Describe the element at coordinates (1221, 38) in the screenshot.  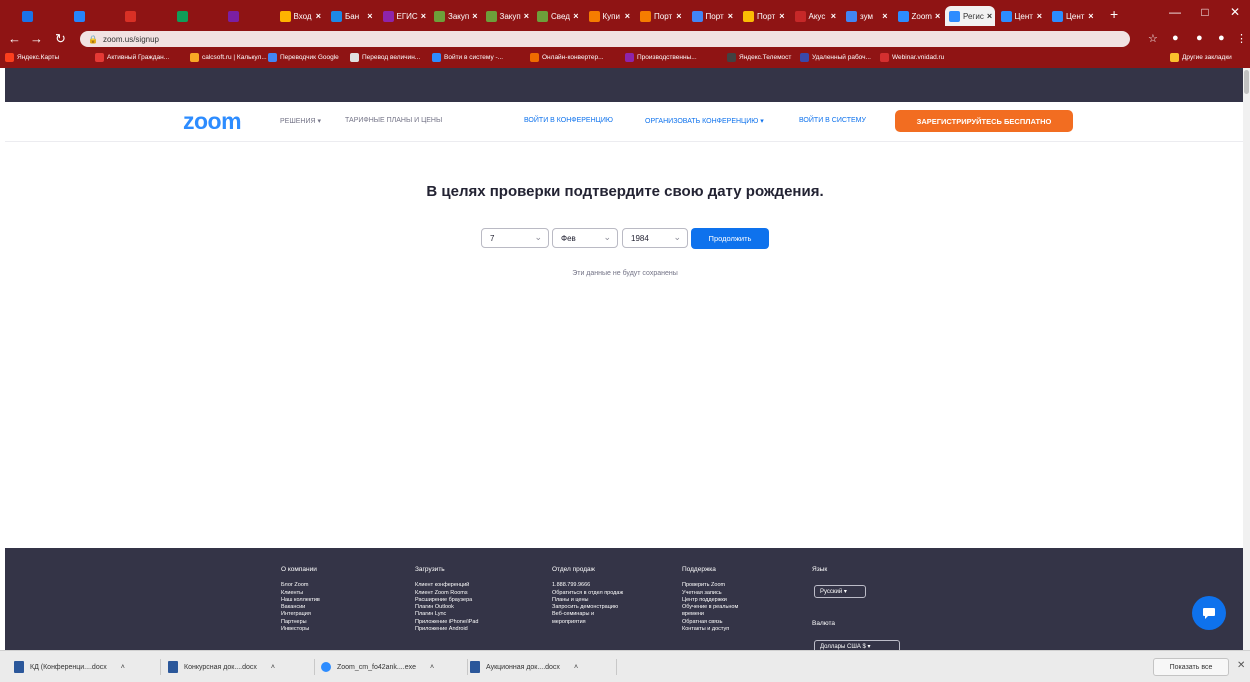
I see `puzzle-icon: ●` at that location.